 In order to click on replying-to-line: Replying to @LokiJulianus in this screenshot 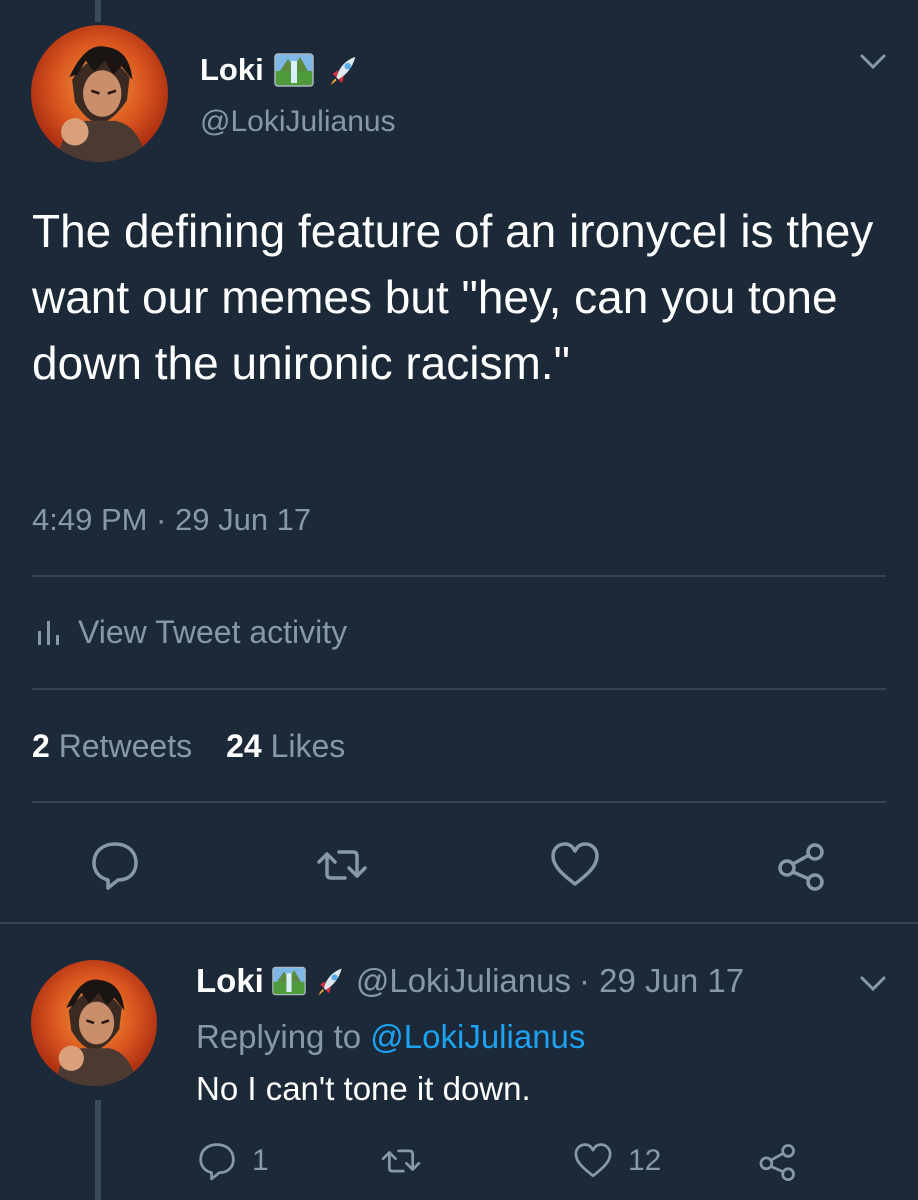, I will do `click(390, 1037)`.